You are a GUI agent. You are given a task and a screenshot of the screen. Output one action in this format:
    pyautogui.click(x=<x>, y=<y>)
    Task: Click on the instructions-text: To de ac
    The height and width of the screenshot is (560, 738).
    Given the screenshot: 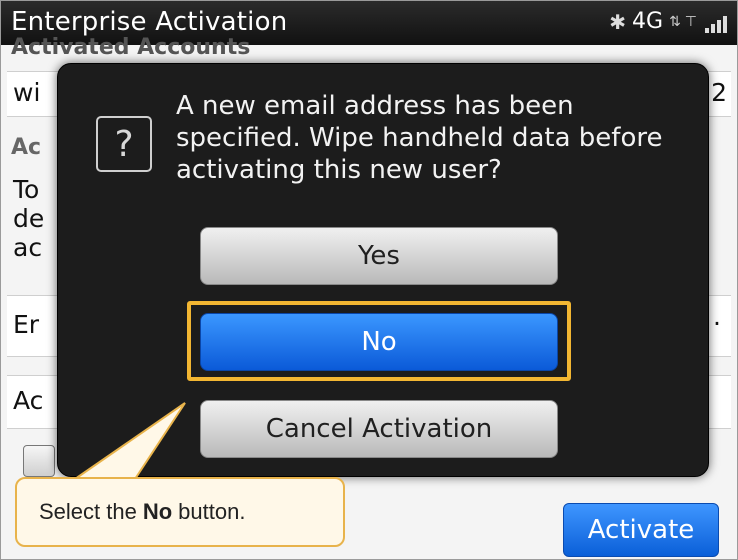 What is the action you would take?
    pyautogui.click(x=28, y=218)
    